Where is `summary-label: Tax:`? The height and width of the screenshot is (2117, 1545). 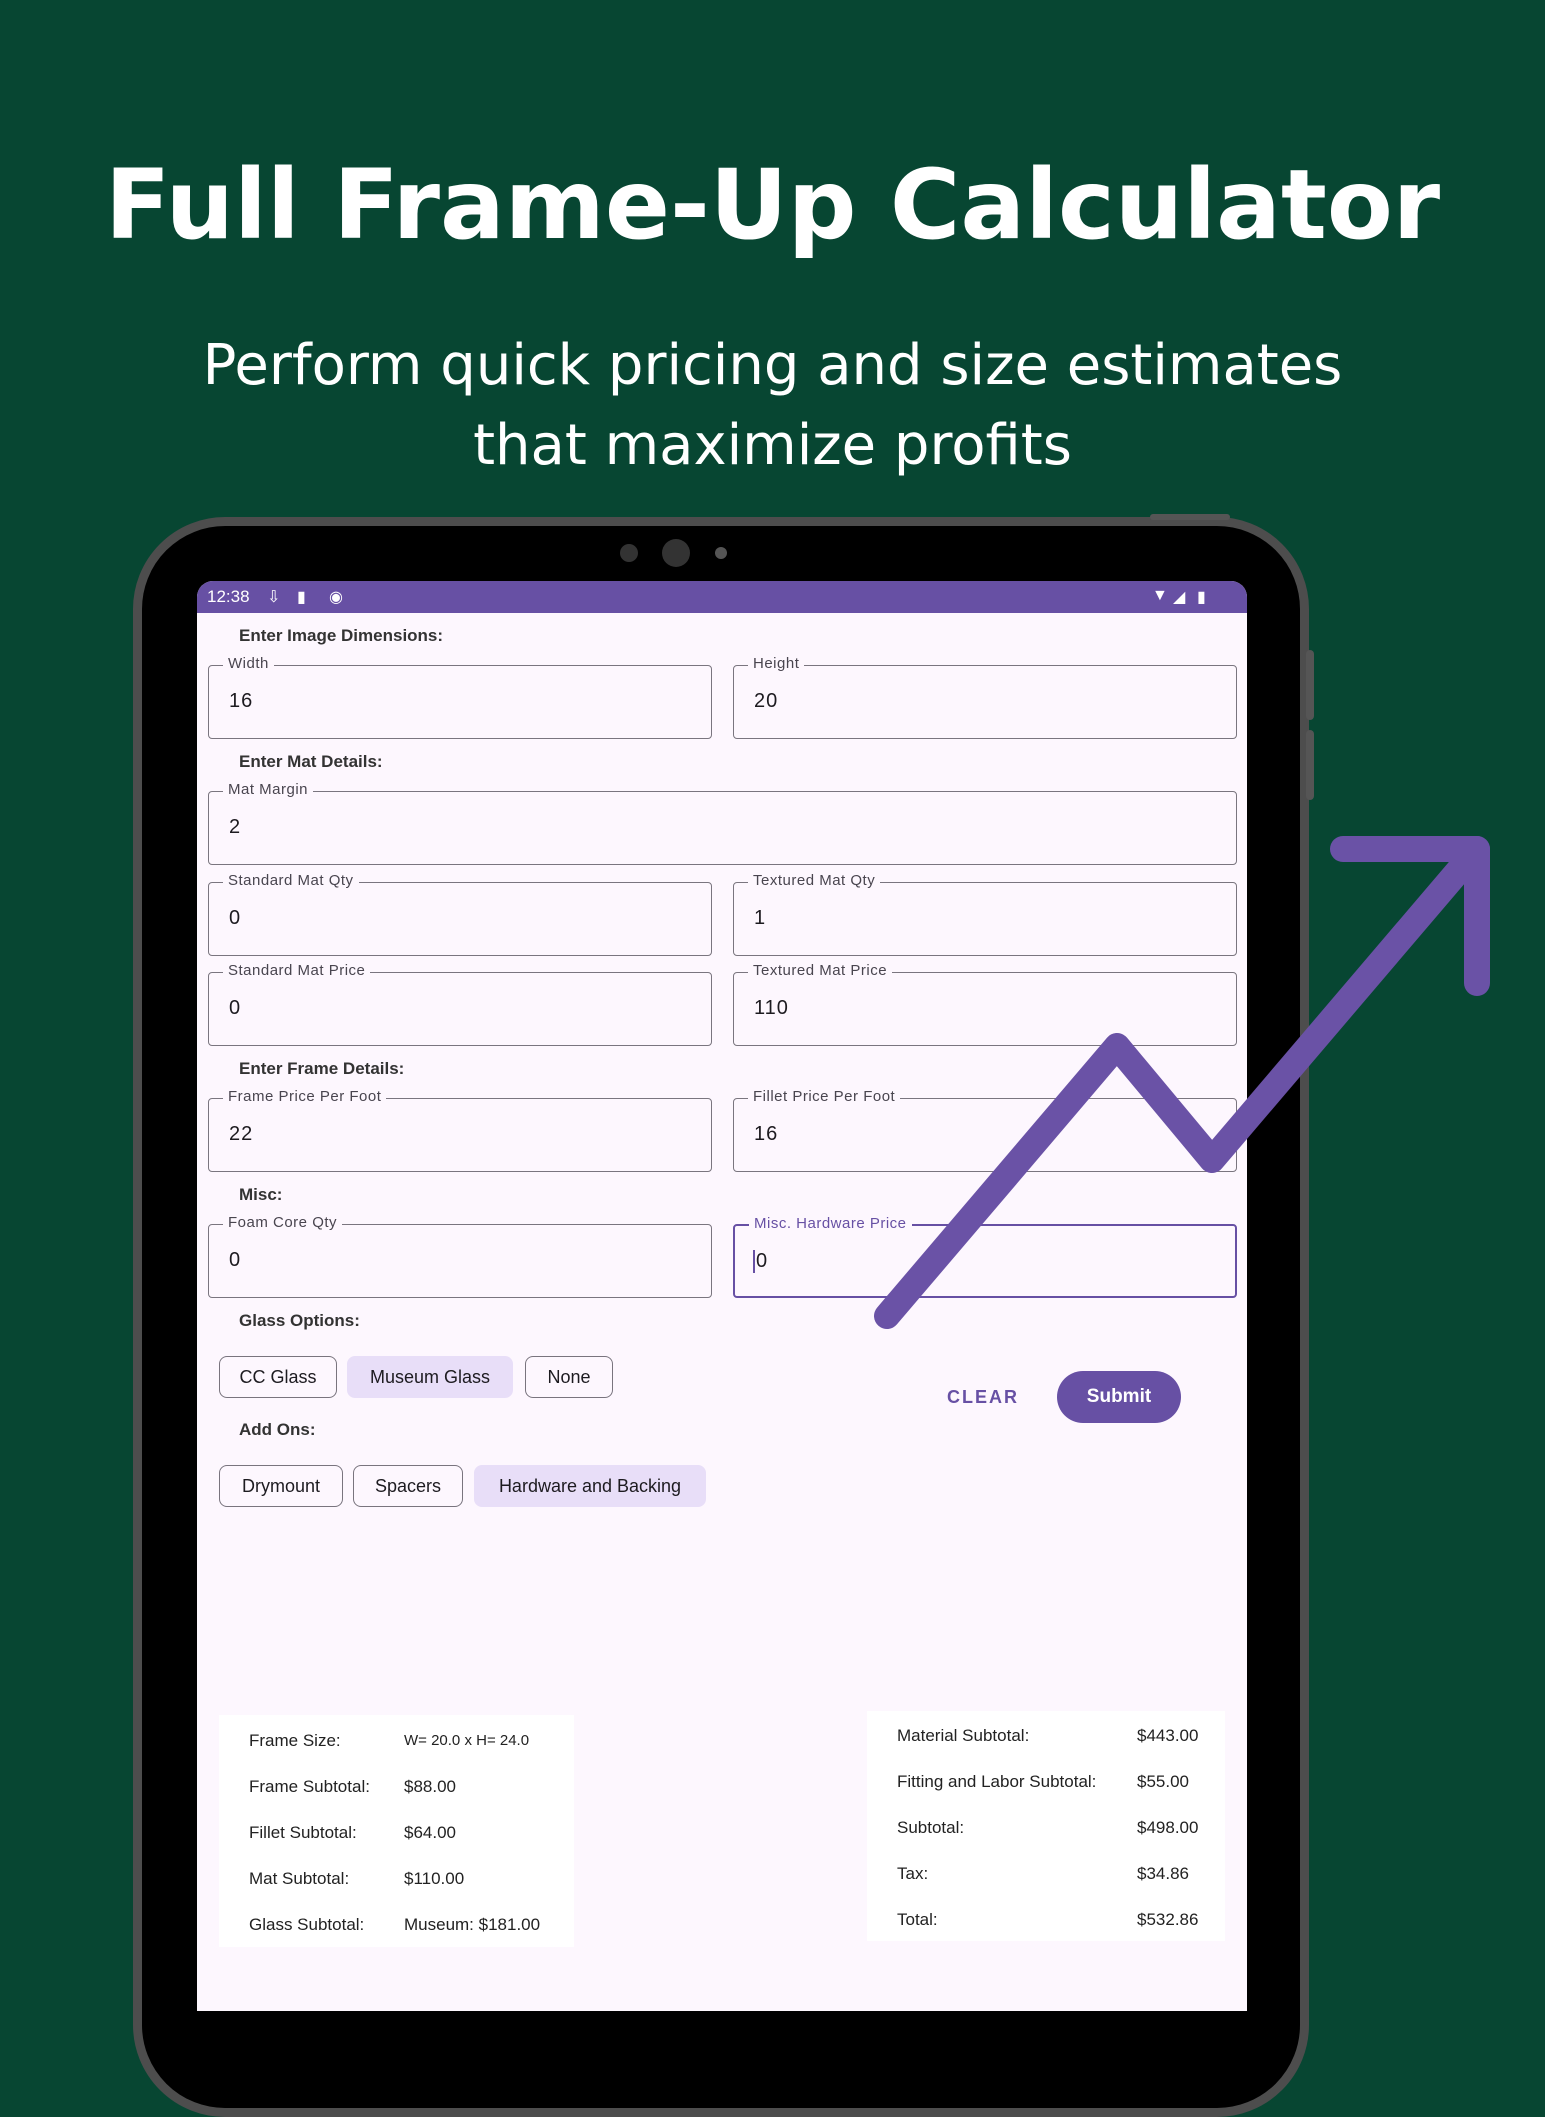 summary-label: Tax: is located at coordinates (913, 1873).